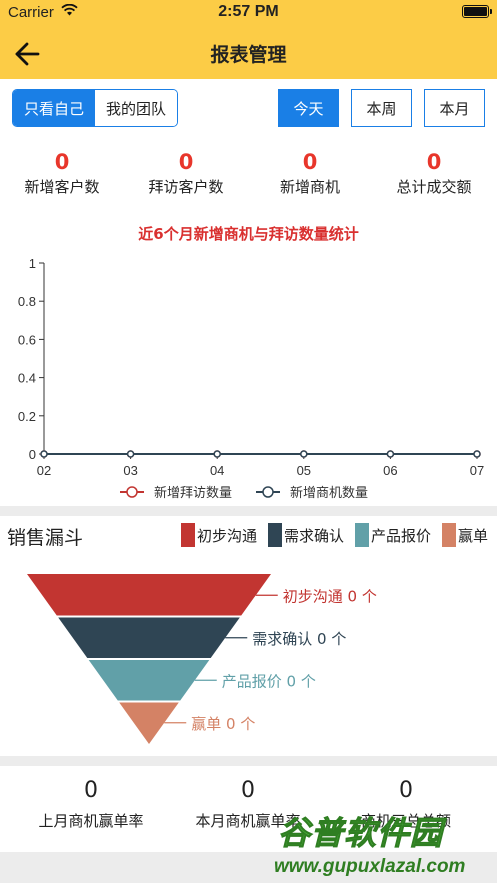 The width and height of the screenshot is (497, 883). I want to click on legend-item-won: 赢单, so click(465, 535).